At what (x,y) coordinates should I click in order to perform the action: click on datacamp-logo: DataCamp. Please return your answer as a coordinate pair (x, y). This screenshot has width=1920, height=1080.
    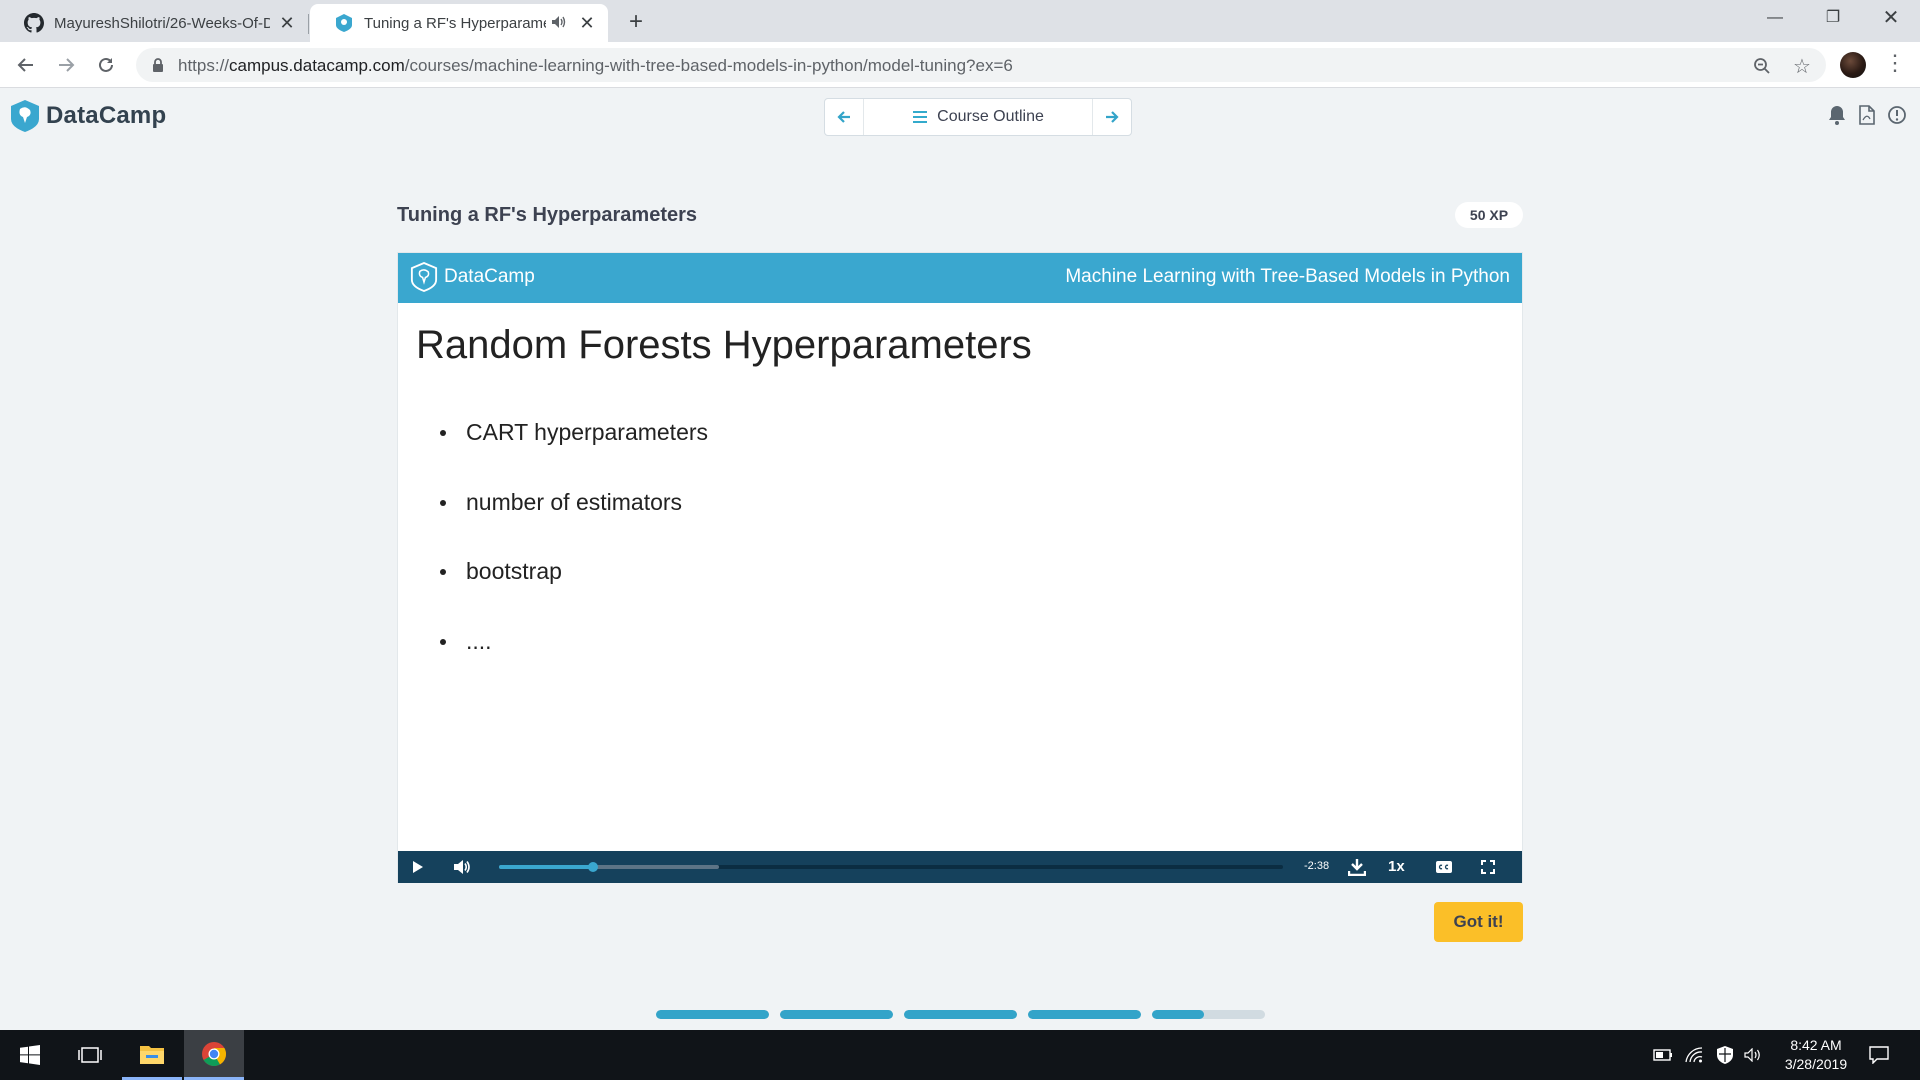
    Looking at the image, I should click on (88, 116).